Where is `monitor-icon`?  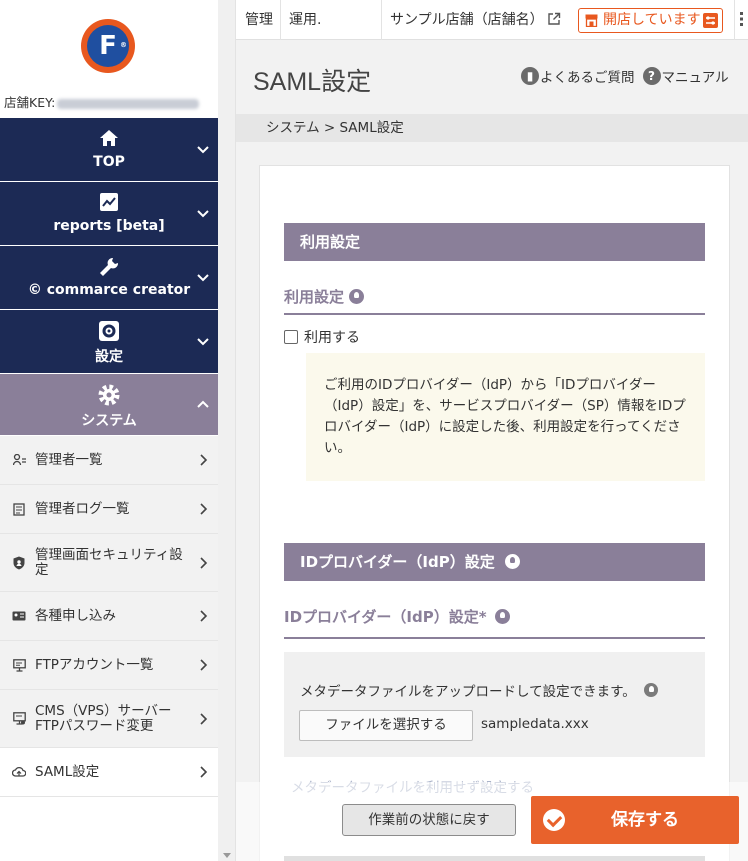 monitor-icon is located at coordinates (19, 665).